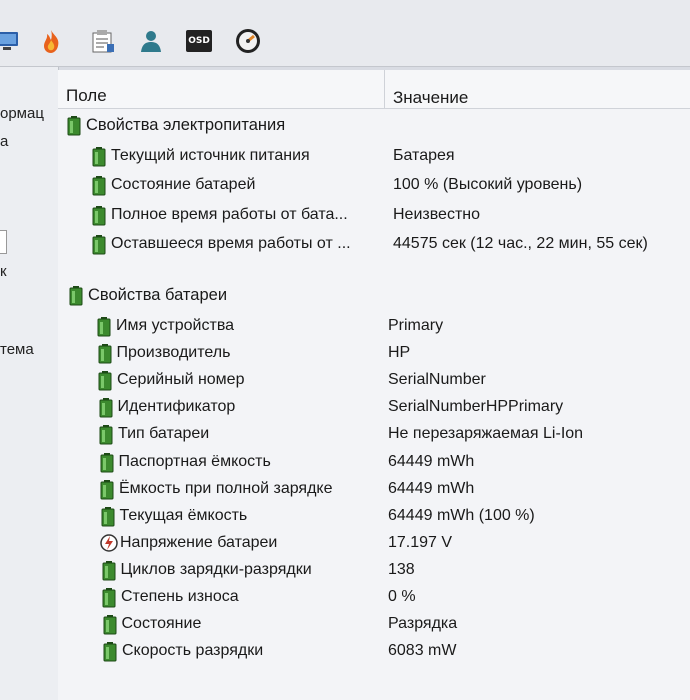 The image size is (690, 700). I want to click on row-field: Текущий источник питания, so click(210, 155).